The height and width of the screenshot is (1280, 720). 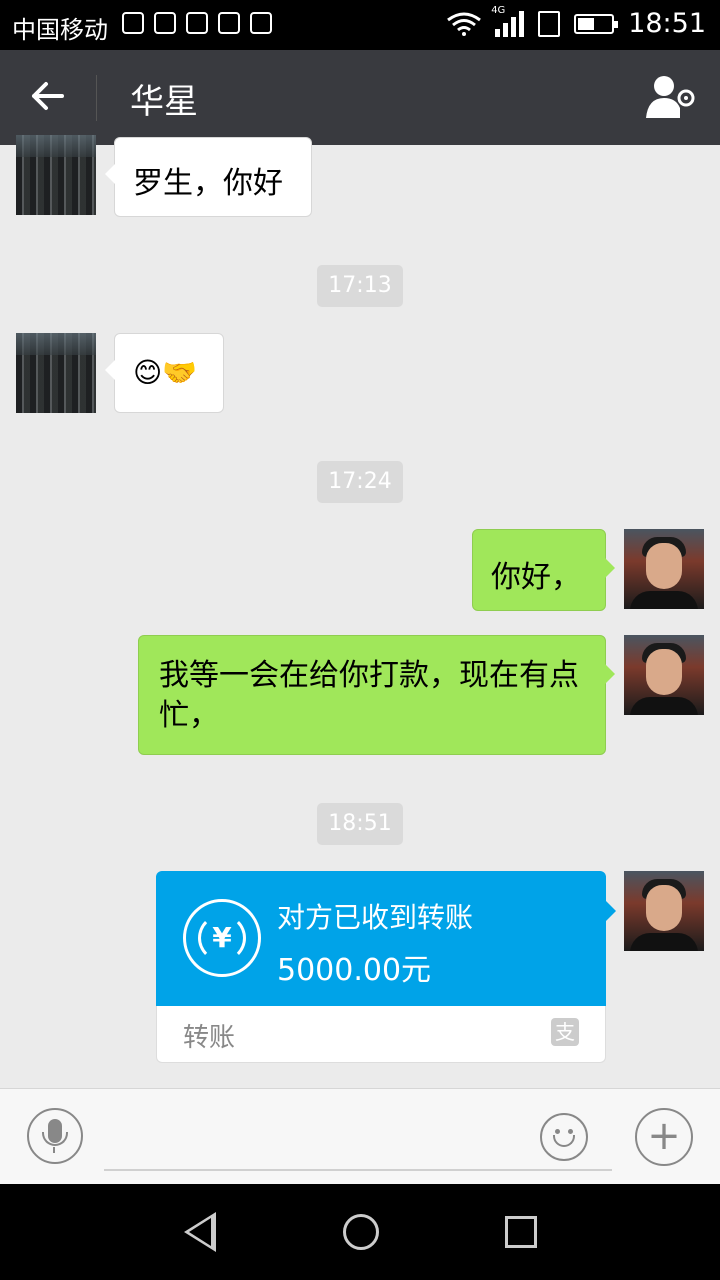 I want to click on status-bar: 中国移动 4G 18:51, so click(x=360, y=25).